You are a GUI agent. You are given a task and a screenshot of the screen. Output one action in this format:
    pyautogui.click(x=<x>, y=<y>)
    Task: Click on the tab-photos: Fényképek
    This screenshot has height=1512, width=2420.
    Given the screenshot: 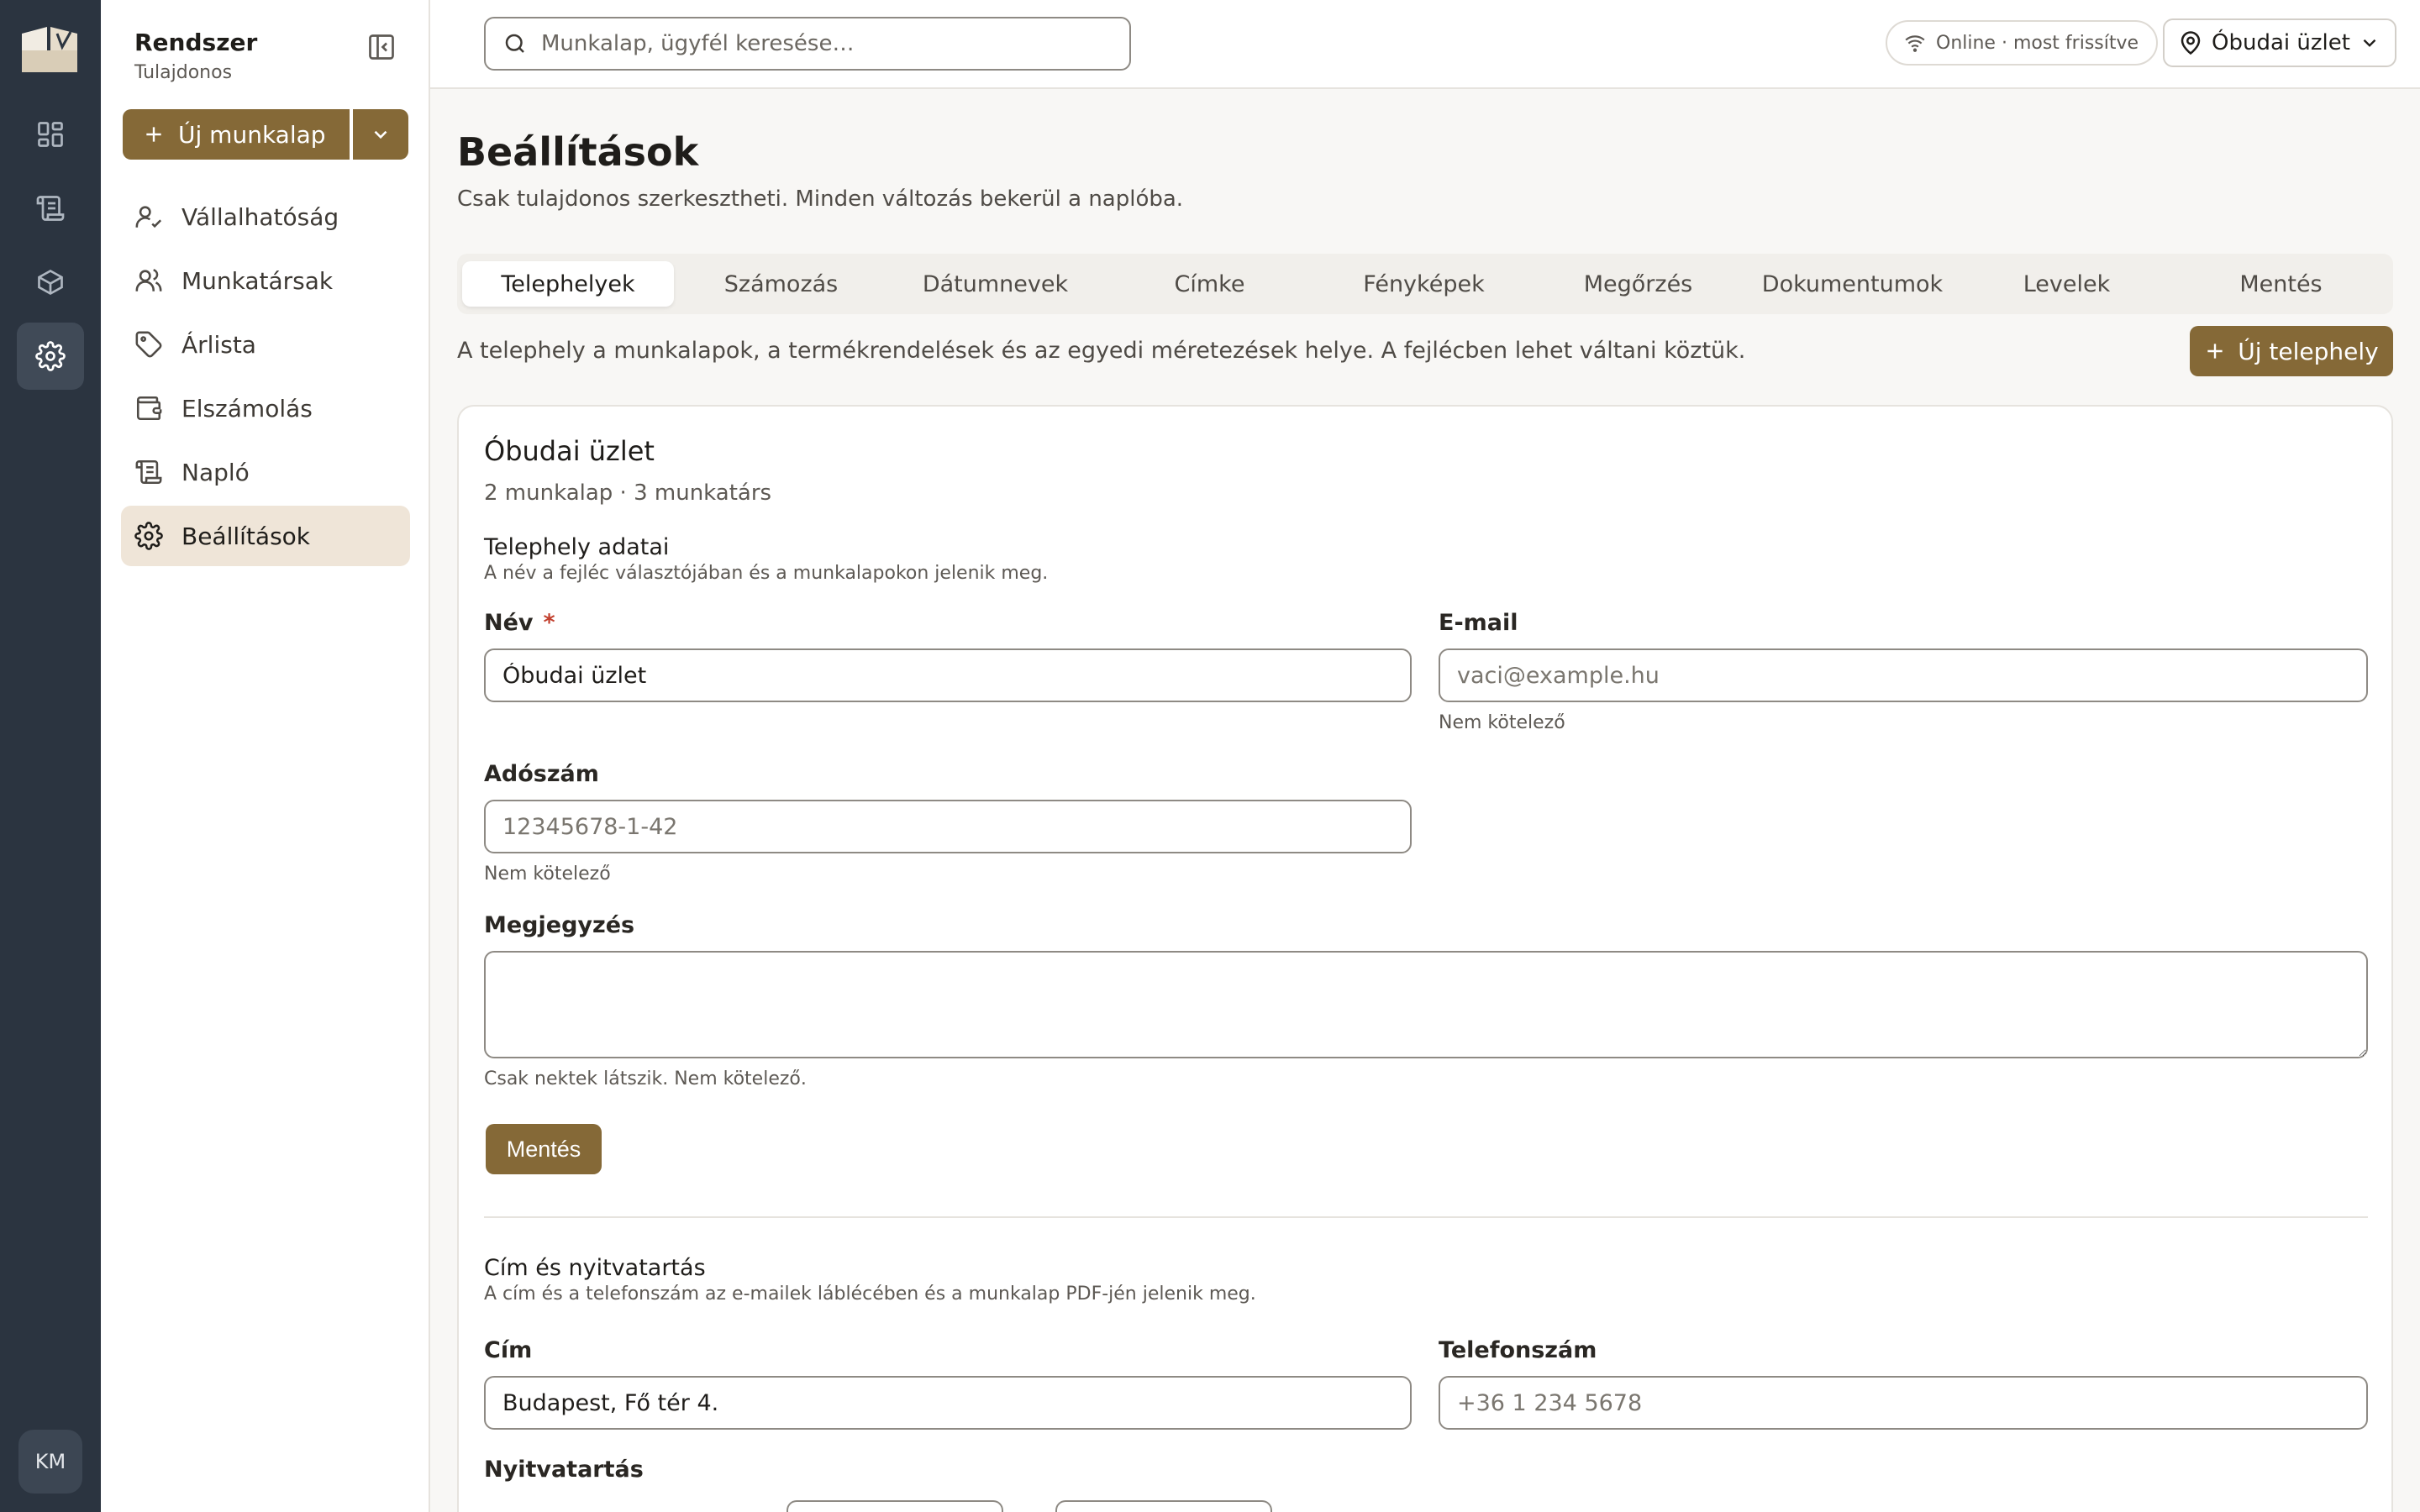 What is the action you would take?
    pyautogui.click(x=1424, y=284)
    